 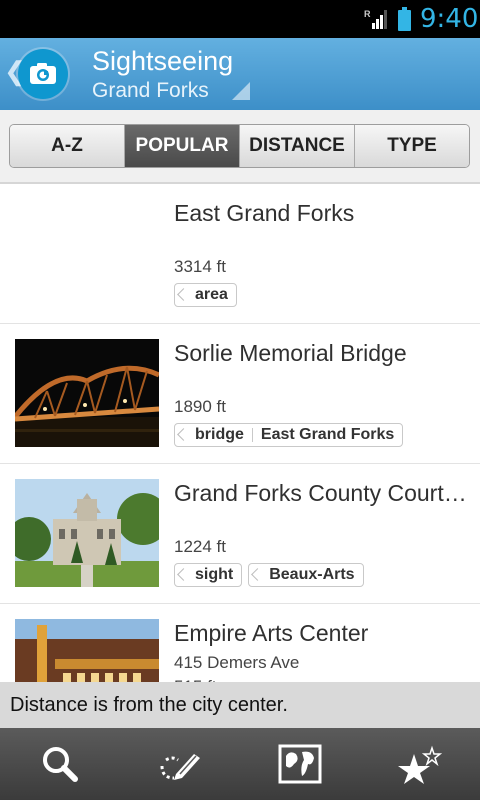 I want to click on map-icon, so click(x=300, y=764).